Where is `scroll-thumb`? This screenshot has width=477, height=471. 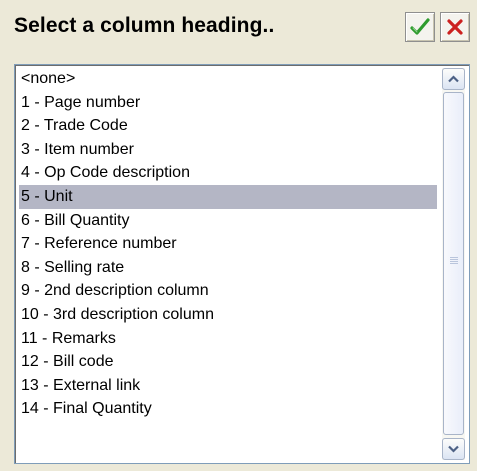 scroll-thumb is located at coordinates (453, 263).